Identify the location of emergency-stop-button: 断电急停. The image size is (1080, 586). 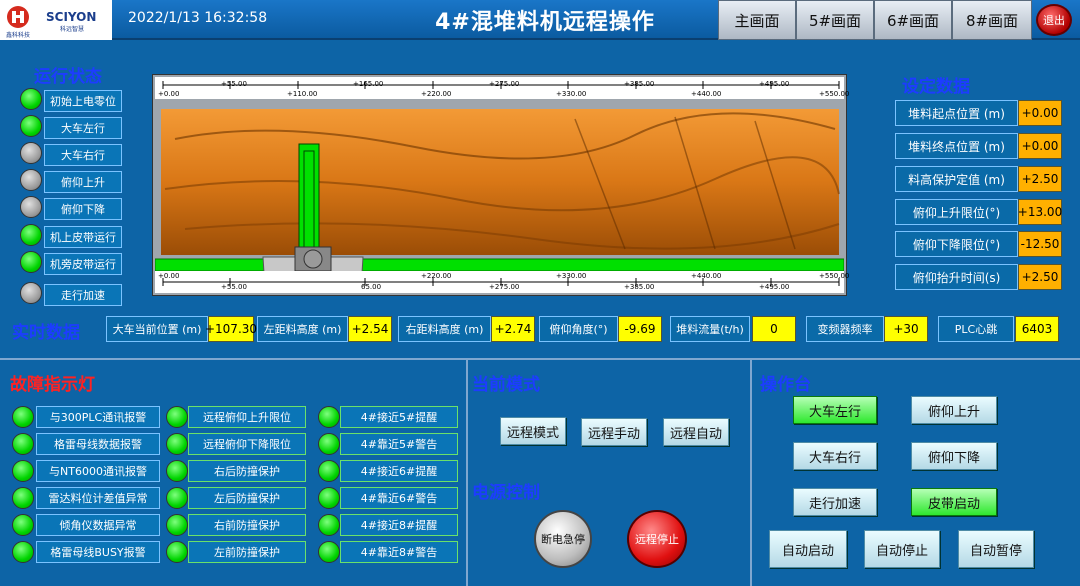
(563, 539).